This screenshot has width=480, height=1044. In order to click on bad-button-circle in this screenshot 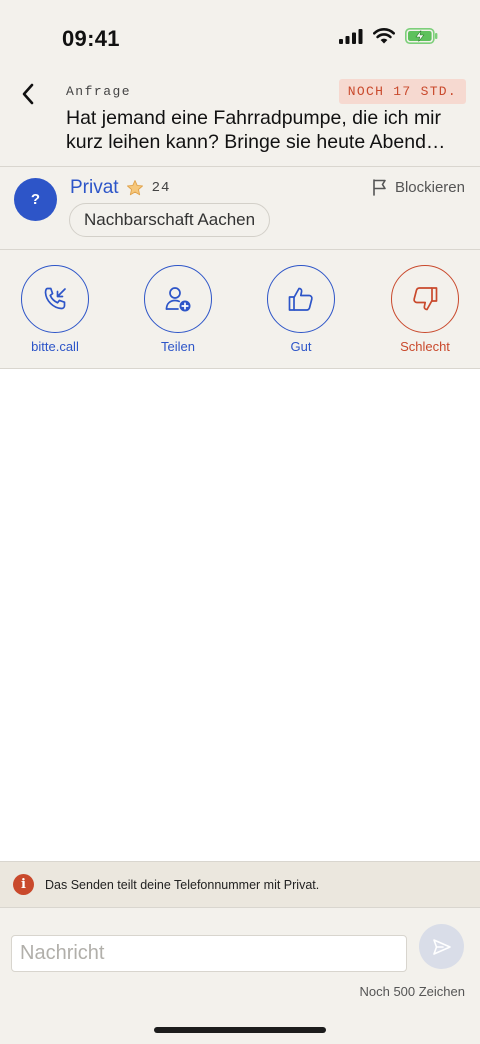, I will do `click(425, 299)`.